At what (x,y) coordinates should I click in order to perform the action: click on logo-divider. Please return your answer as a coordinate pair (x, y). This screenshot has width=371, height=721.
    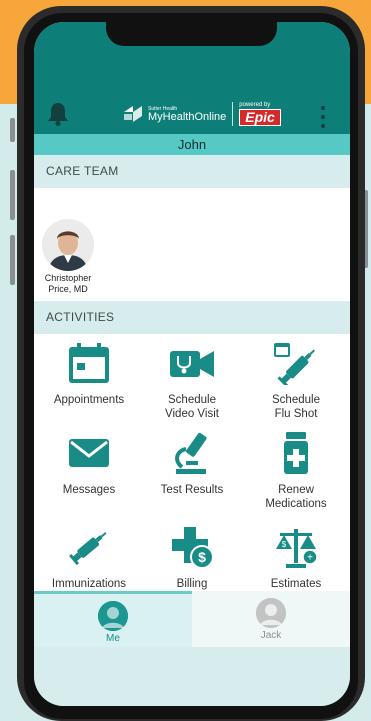
    Looking at the image, I should click on (233, 114).